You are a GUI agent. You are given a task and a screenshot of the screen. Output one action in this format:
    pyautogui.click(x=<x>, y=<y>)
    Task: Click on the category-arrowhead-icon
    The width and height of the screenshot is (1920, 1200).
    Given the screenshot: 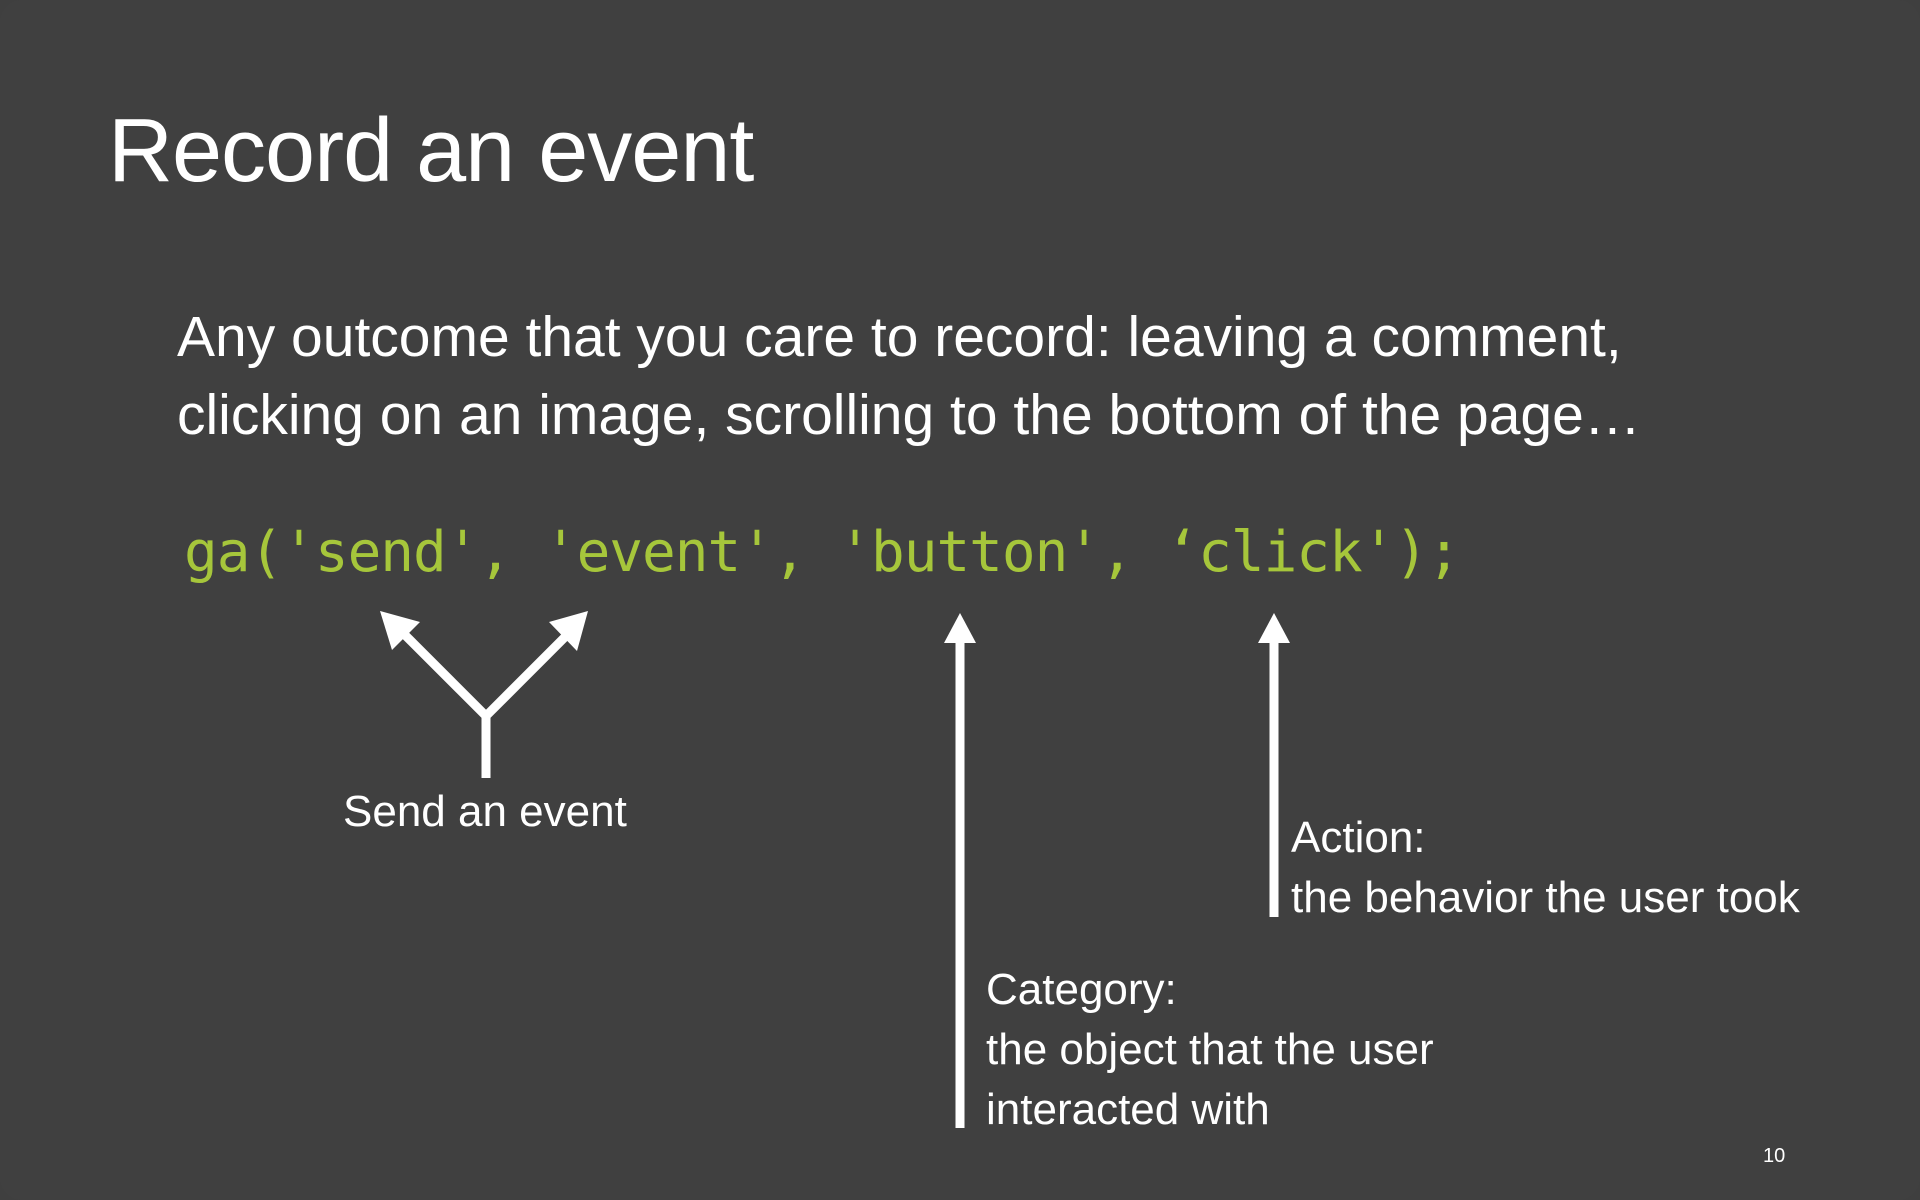 What is the action you would take?
    pyautogui.click(x=960, y=628)
    